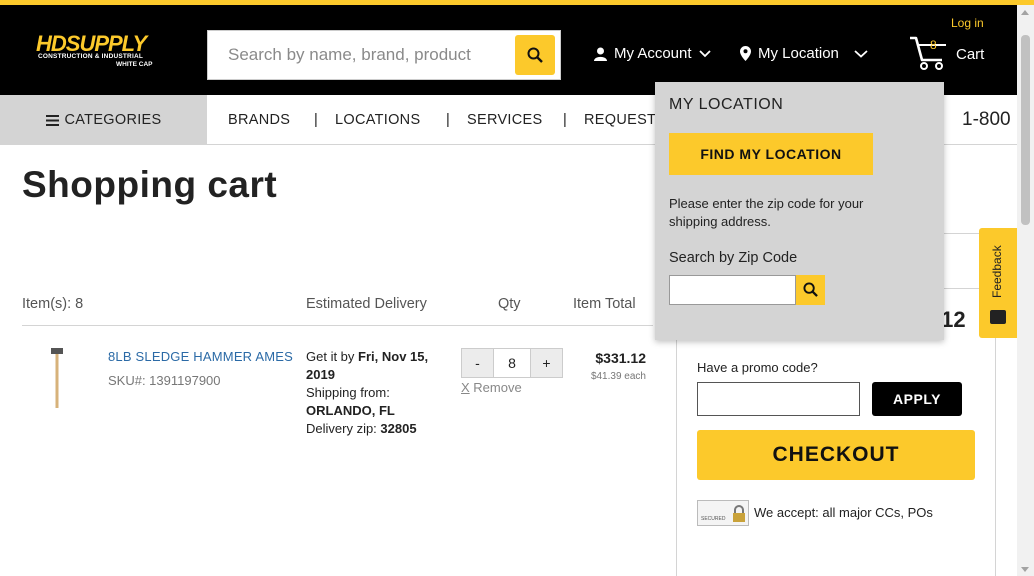  What do you see at coordinates (52, 120) in the screenshot?
I see `hamburger-icon` at bounding box center [52, 120].